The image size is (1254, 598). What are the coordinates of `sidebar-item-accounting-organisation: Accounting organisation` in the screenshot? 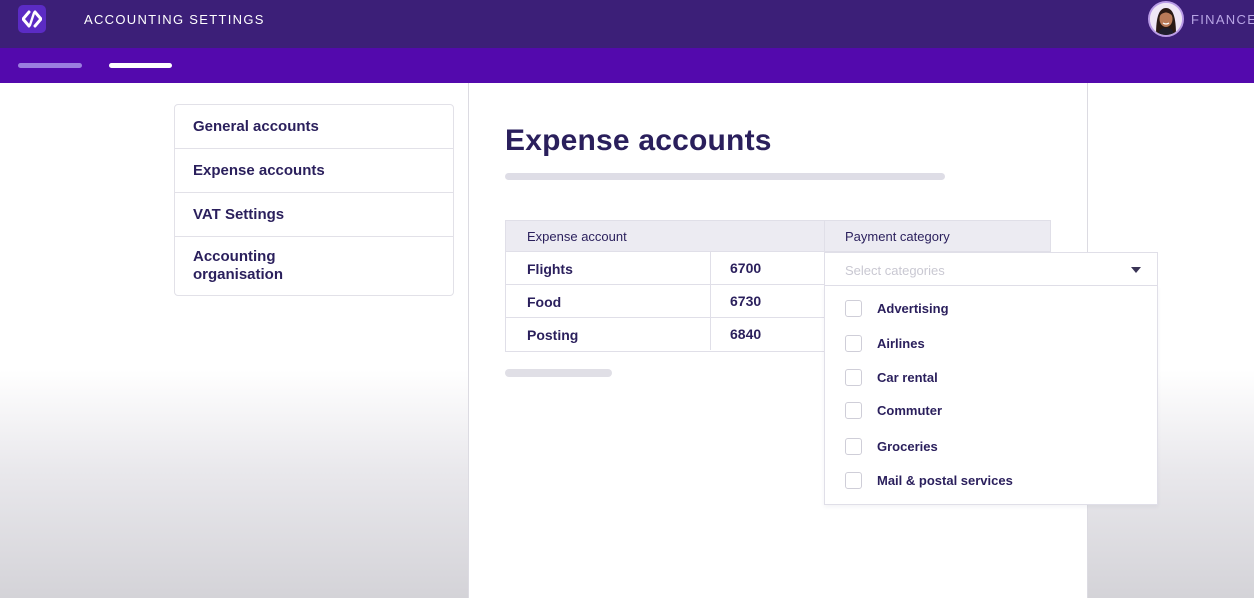 It's located at (314, 266).